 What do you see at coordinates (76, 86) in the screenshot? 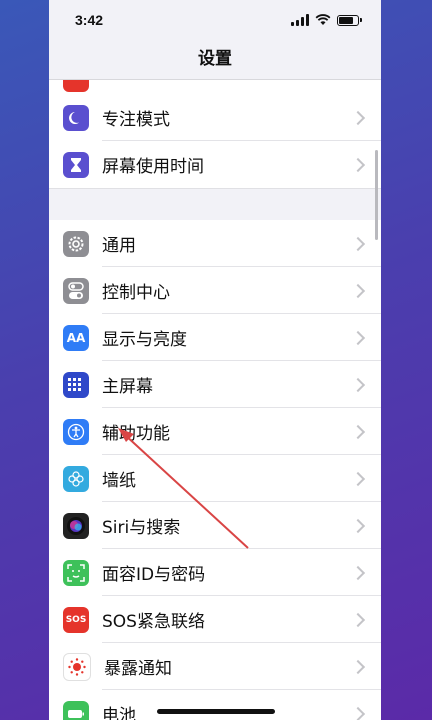
I see `notifications-icon` at bounding box center [76, 86].